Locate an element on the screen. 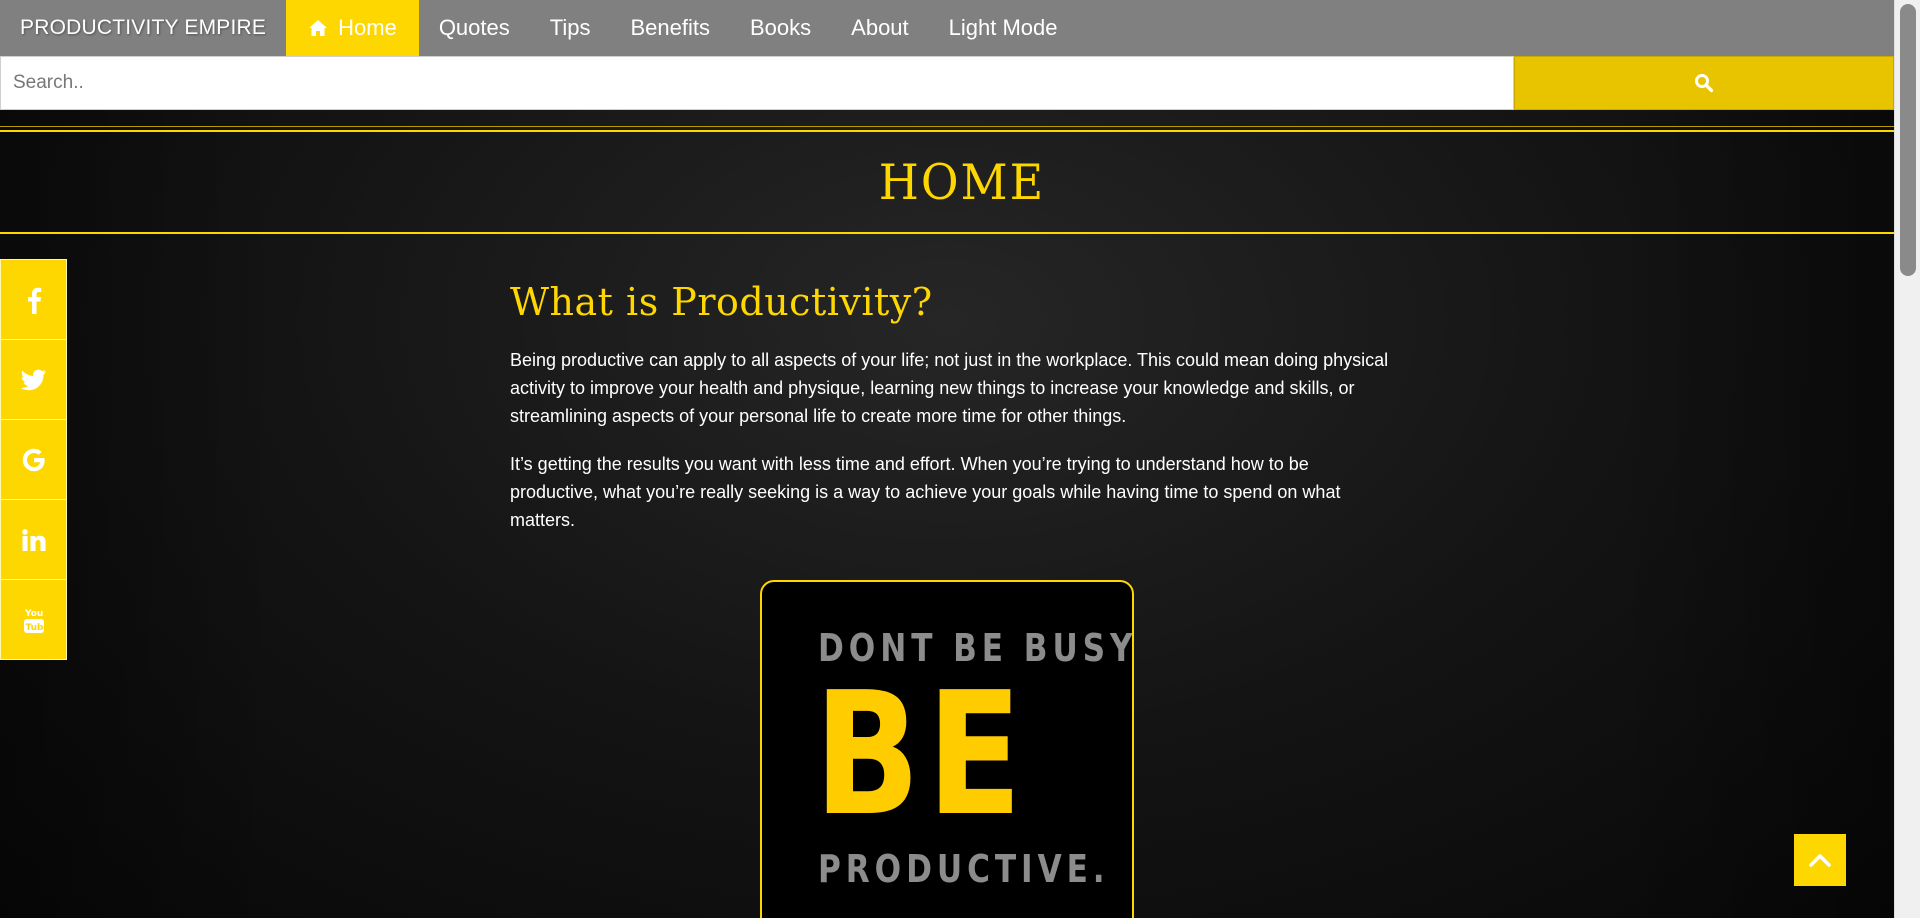  linkedin-button is located at coordinates (33, 540).